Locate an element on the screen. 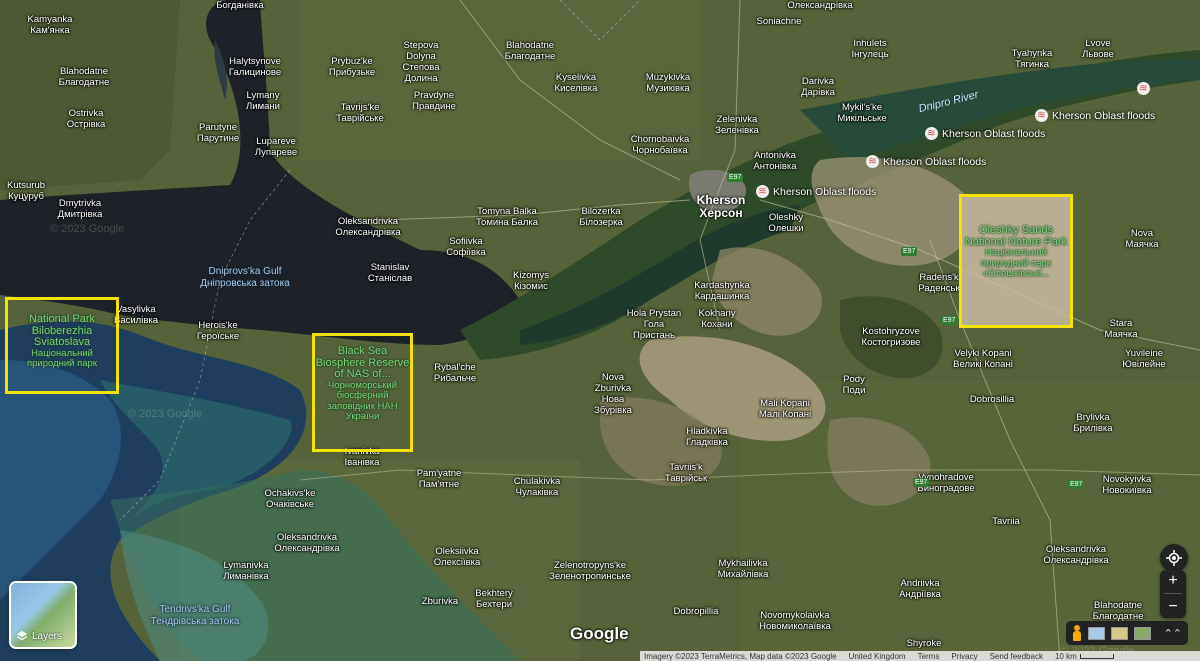  privacy-link: Privacy is located at coordinates (964, 656).